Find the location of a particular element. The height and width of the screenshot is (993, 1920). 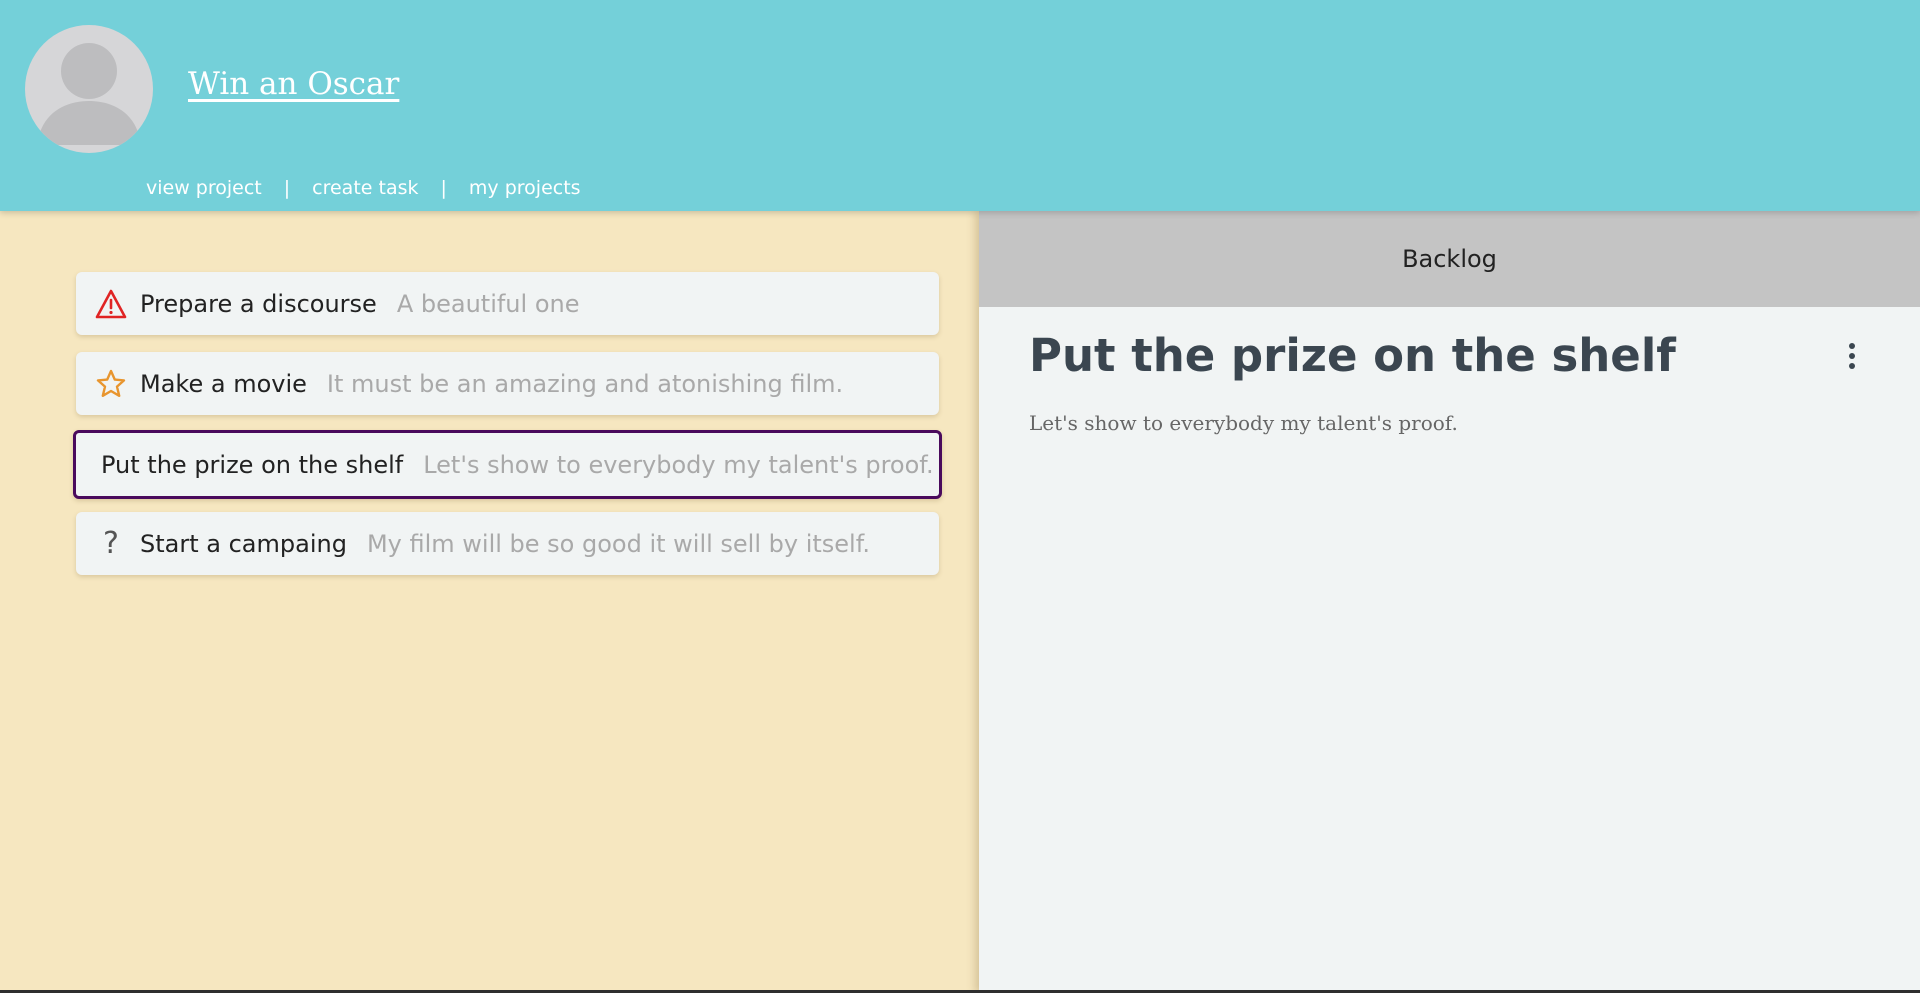

question-glyph: ? is located at coordinates (111, 543).